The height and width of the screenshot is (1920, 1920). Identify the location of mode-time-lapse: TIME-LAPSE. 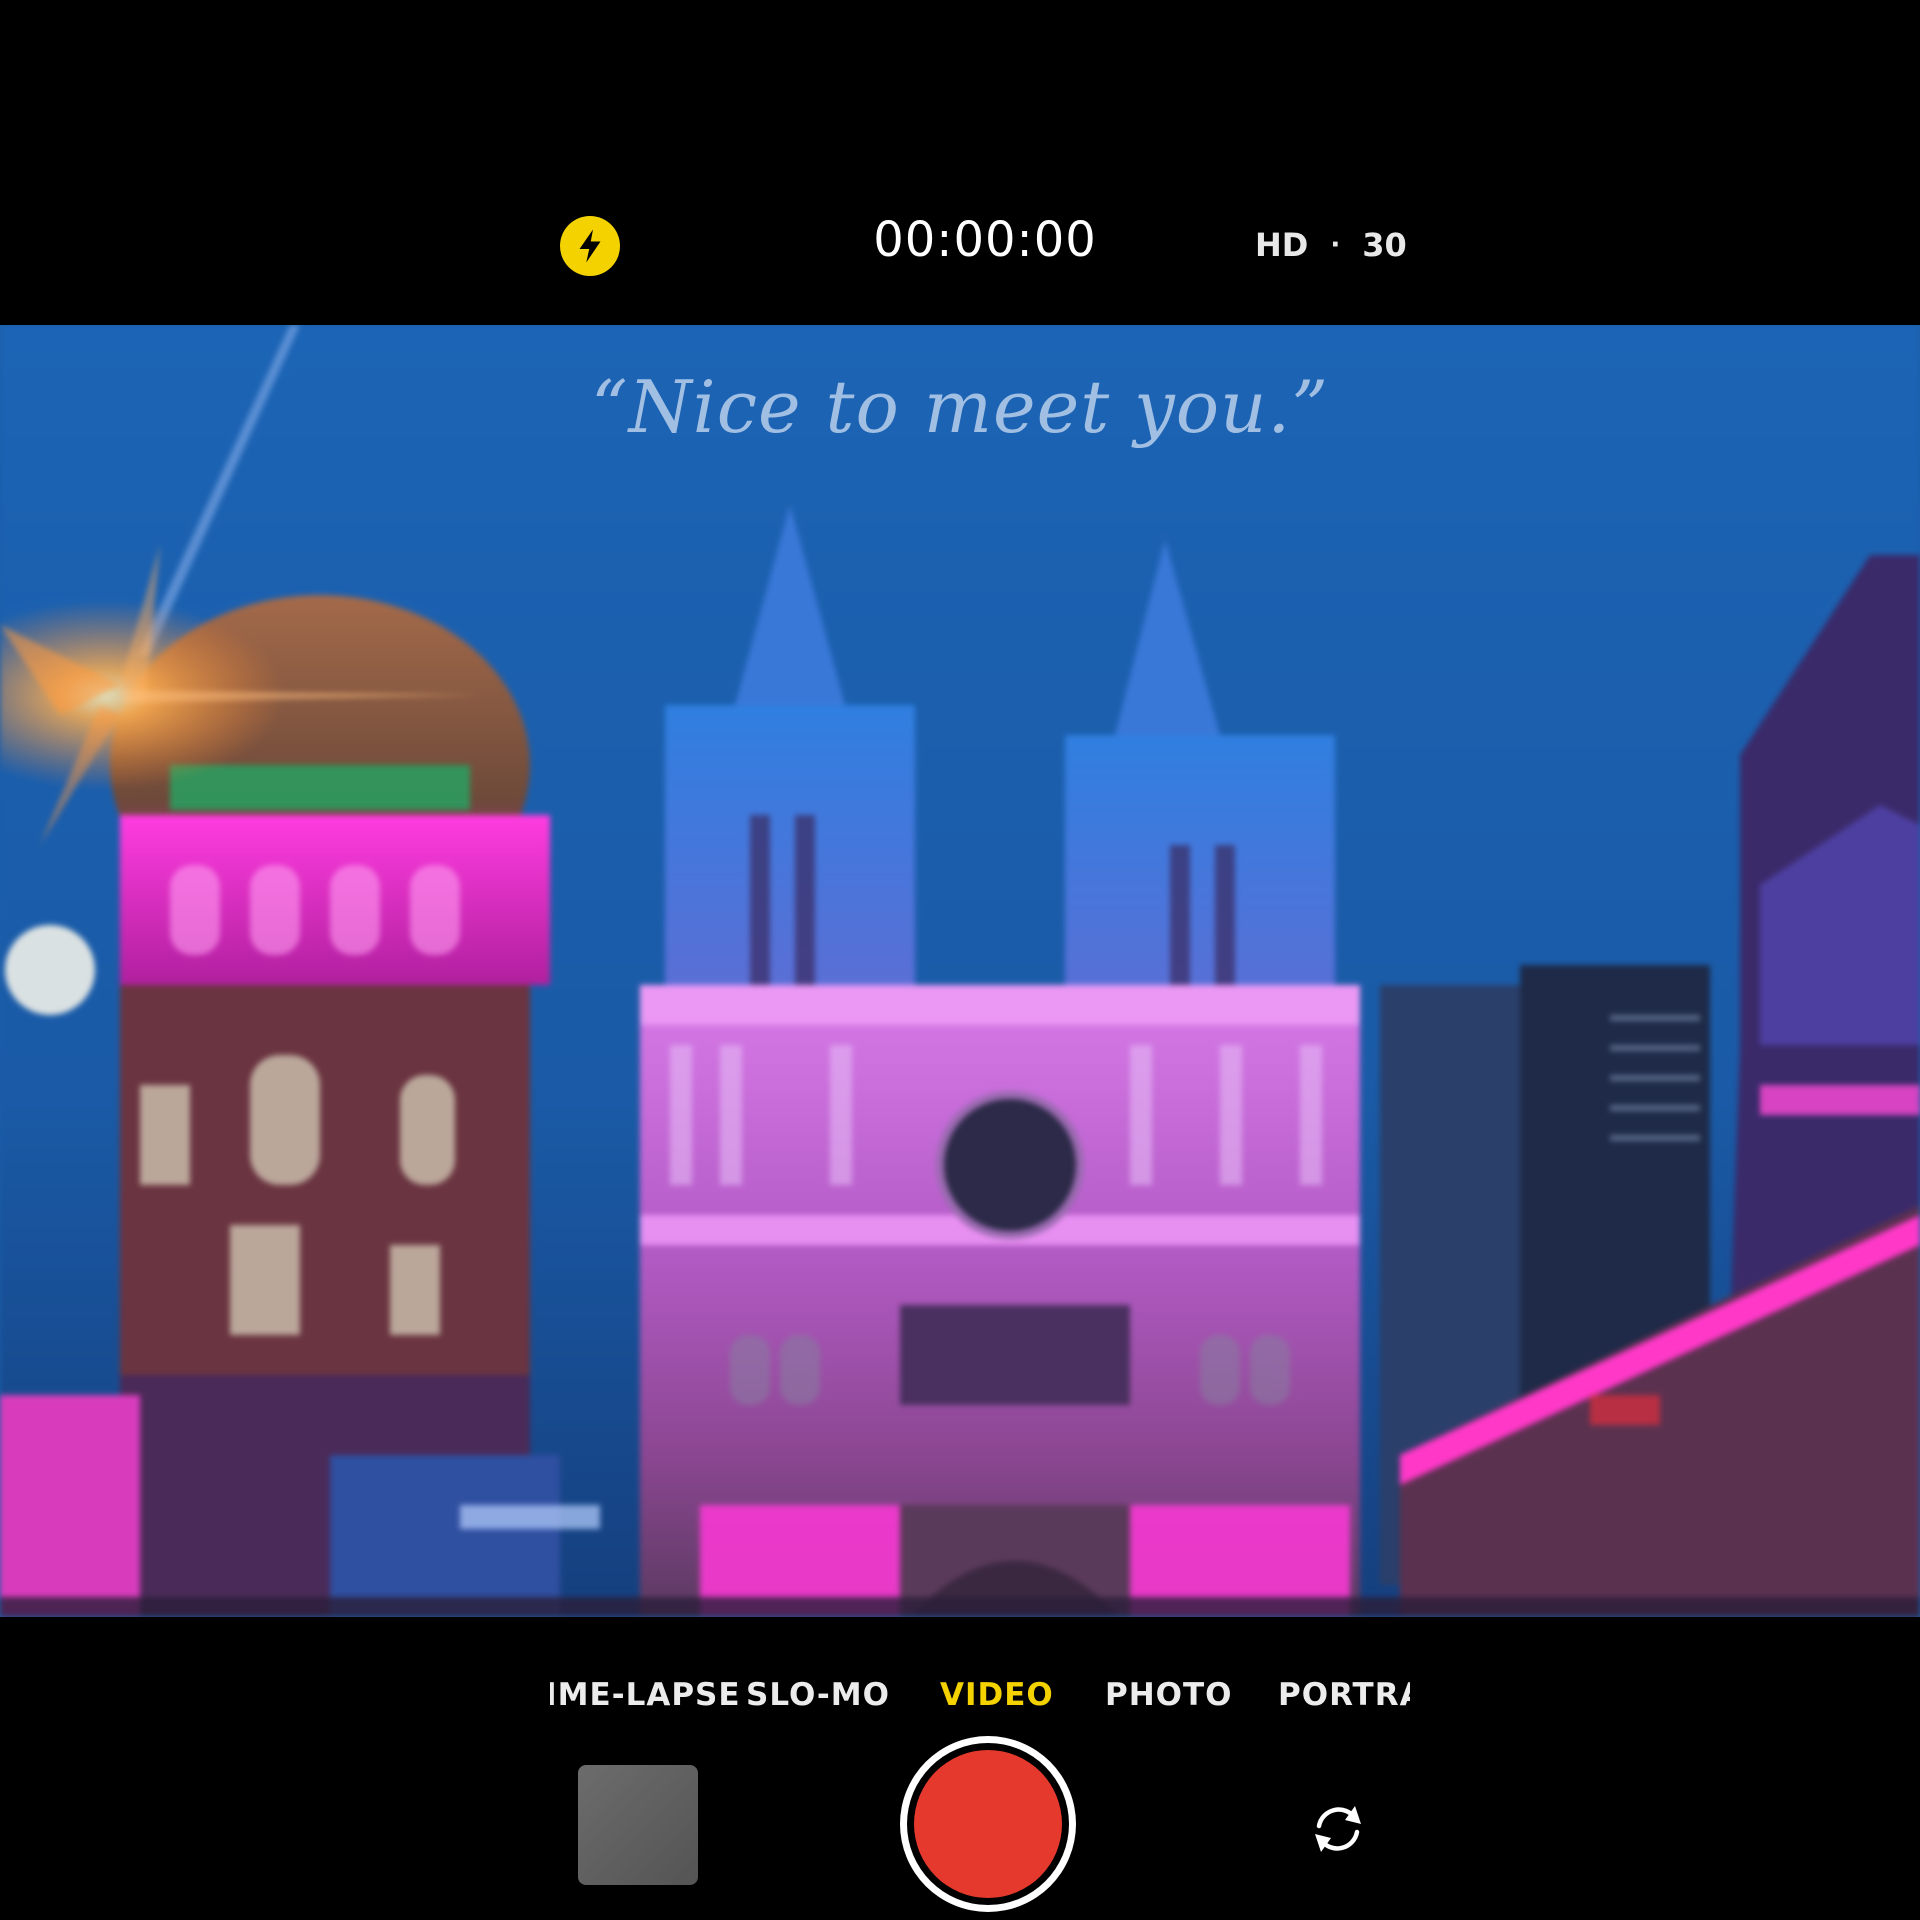
(645, 1695).